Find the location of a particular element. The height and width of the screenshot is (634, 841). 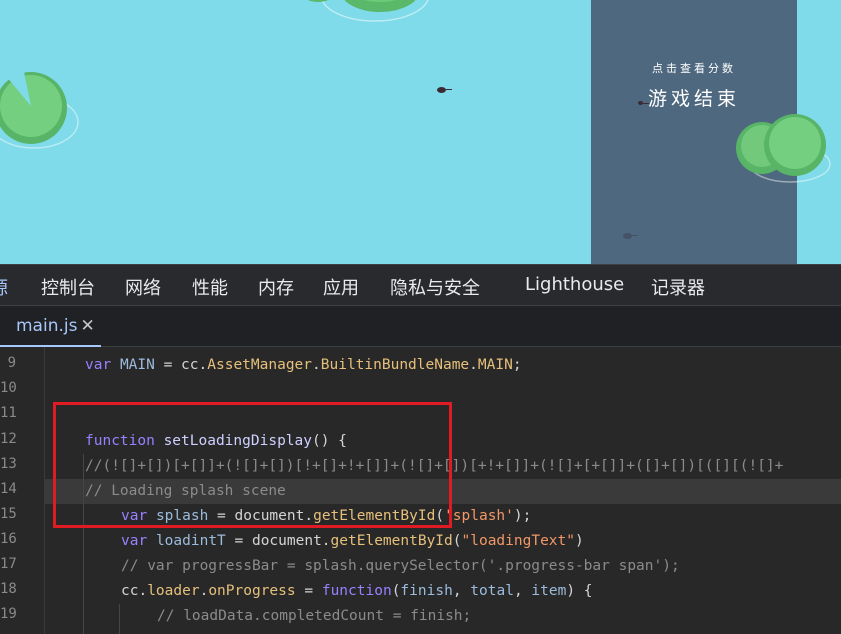

file-tab-main-js: main.js ✕ is located at coordinates (50, 326).